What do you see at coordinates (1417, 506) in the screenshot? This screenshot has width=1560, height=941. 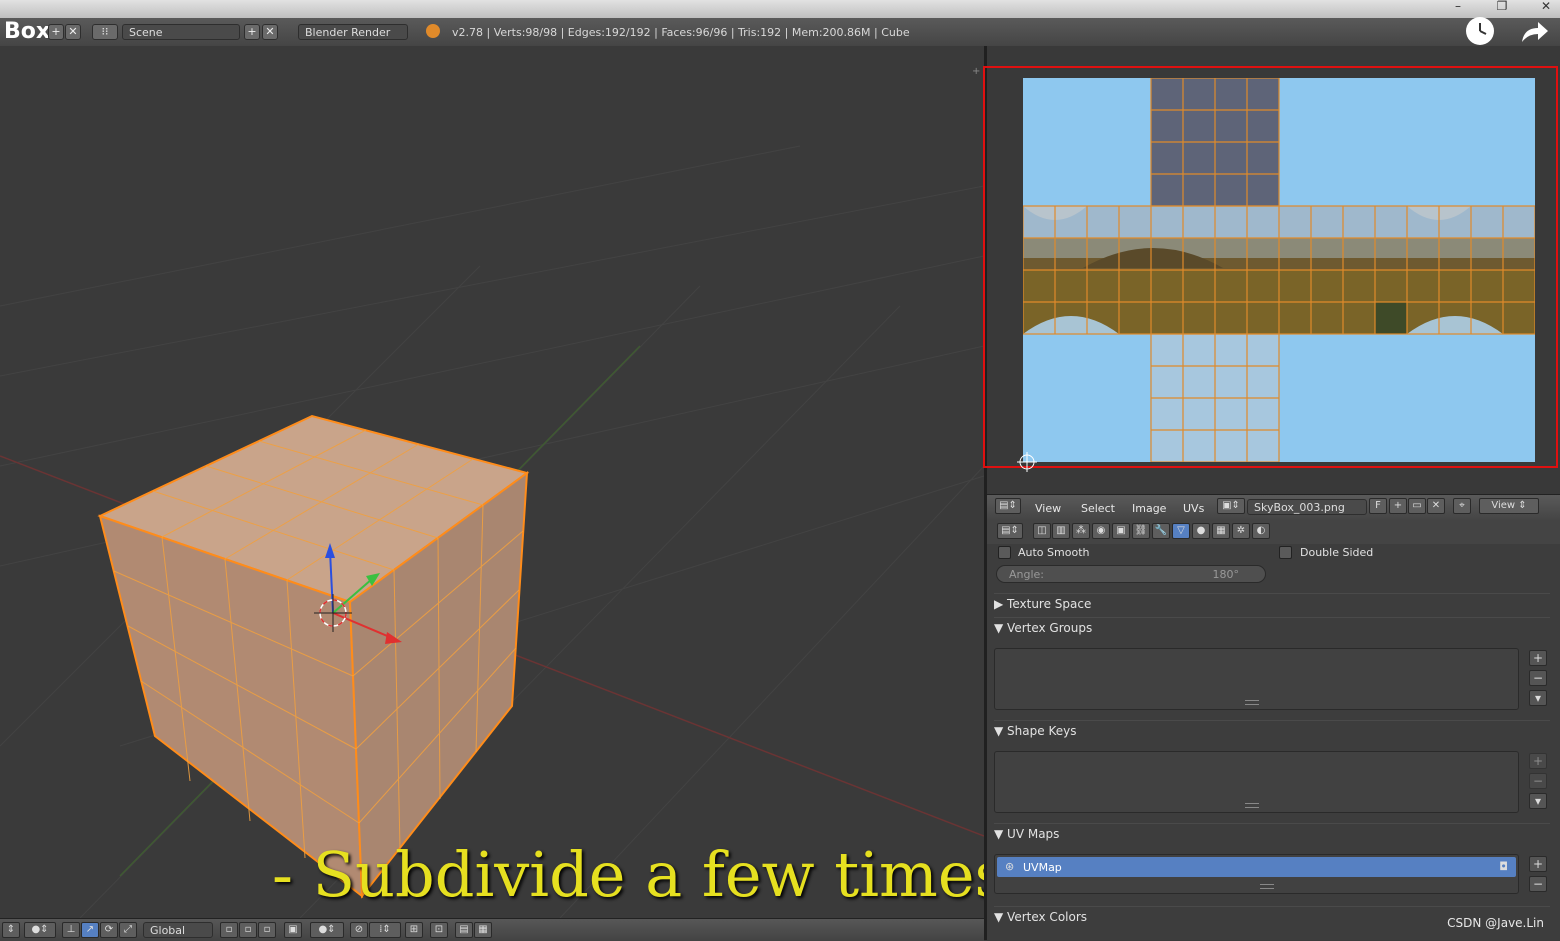 I see `open-image-icon: ▭` at bounding box center [1417, 506].